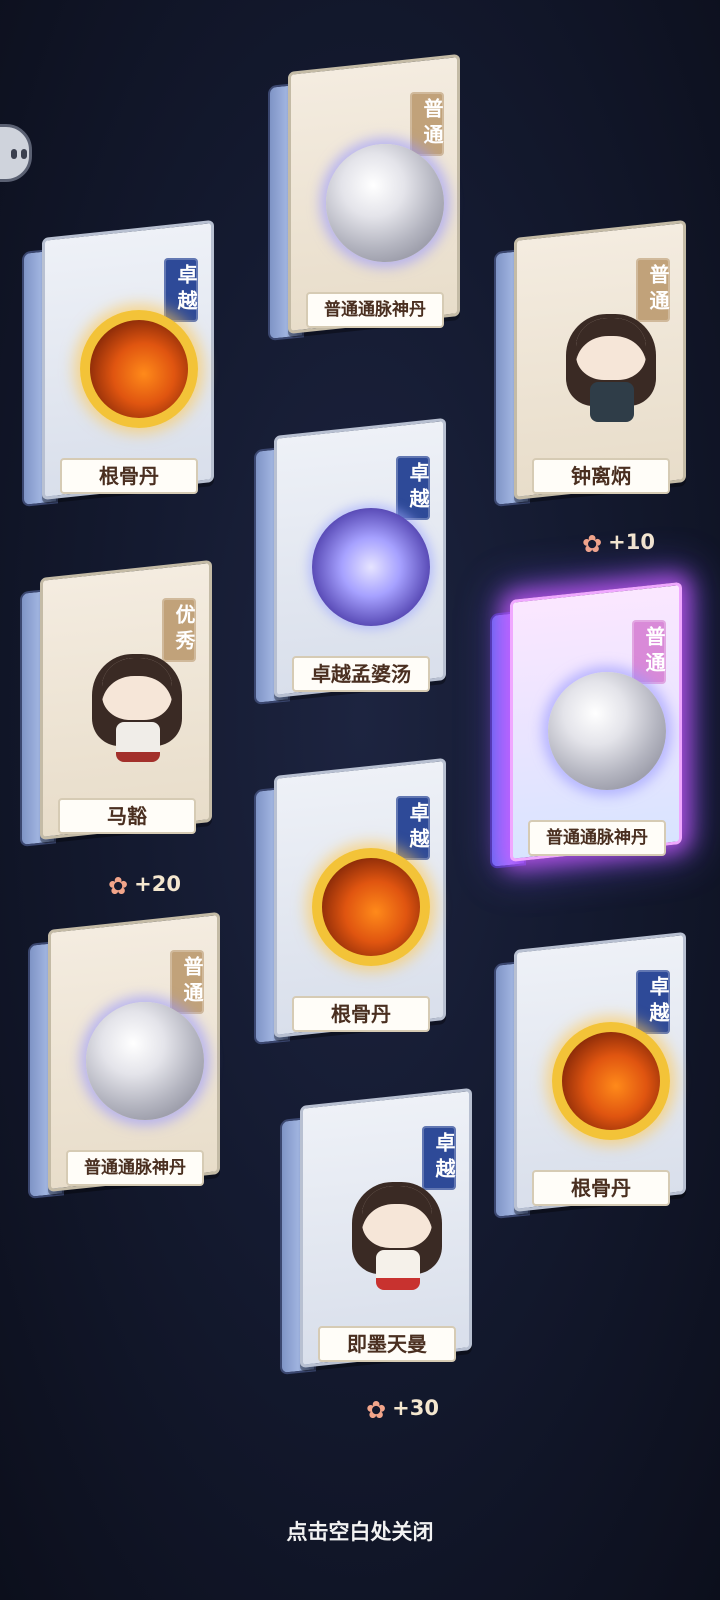 The height and width of the screenshot is (1600, 720). I want to click on bonus-value: +10, so click(631, 542).